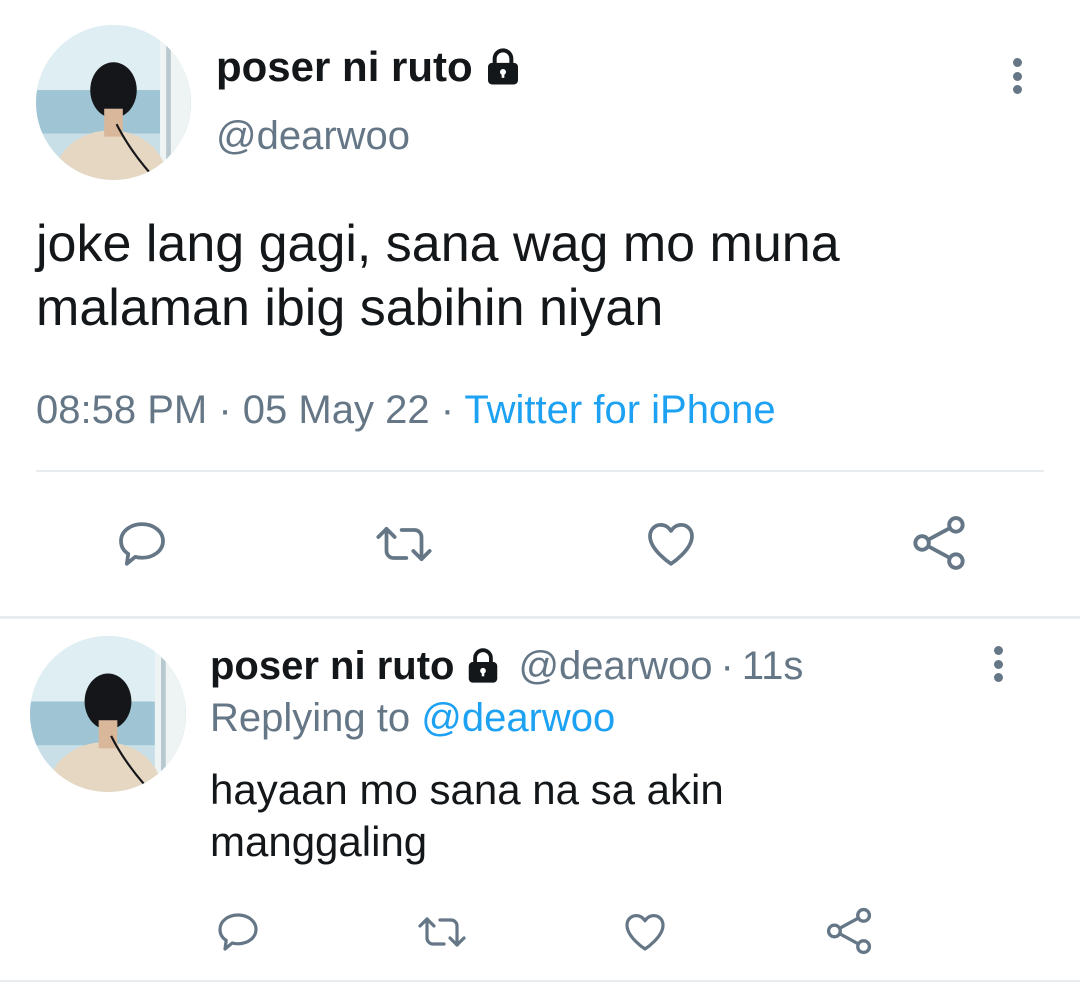  I want to click on replying-to-label: Replying to, so click(310, 718).